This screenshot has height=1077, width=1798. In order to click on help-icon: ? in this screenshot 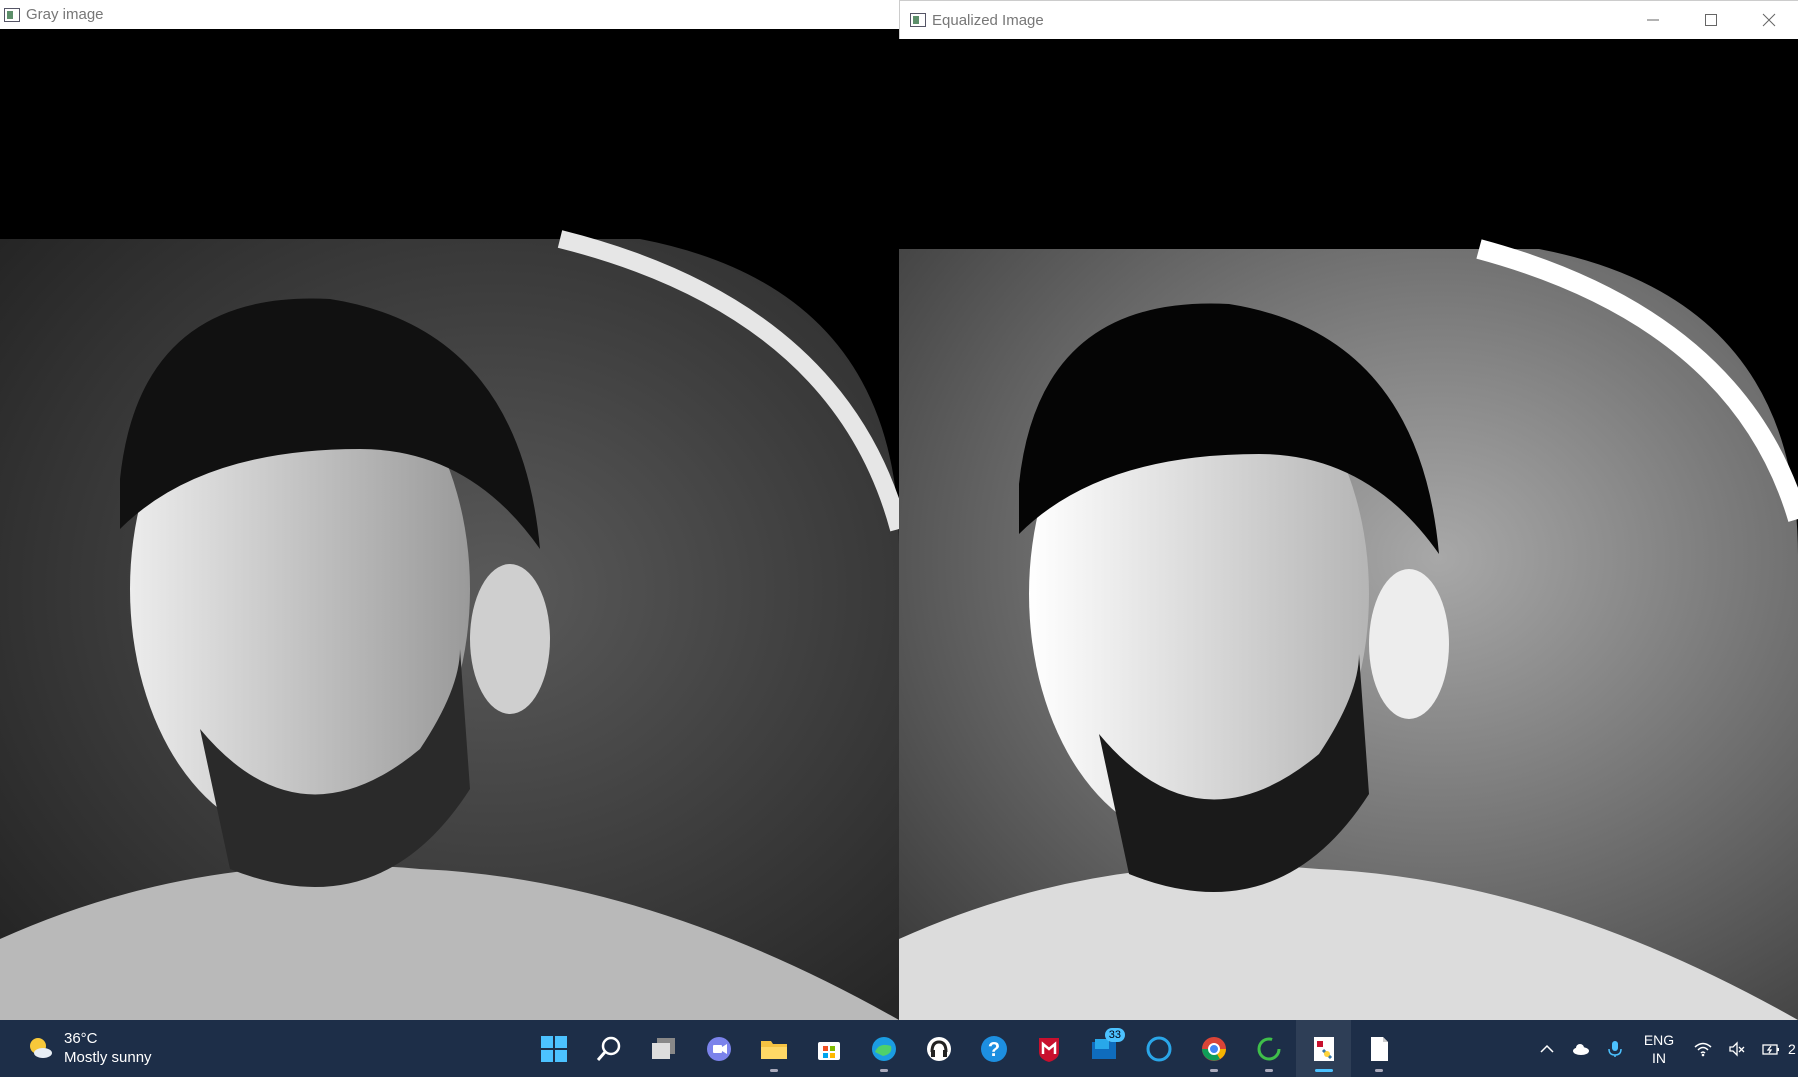, I will do `click(993, 1048)`.